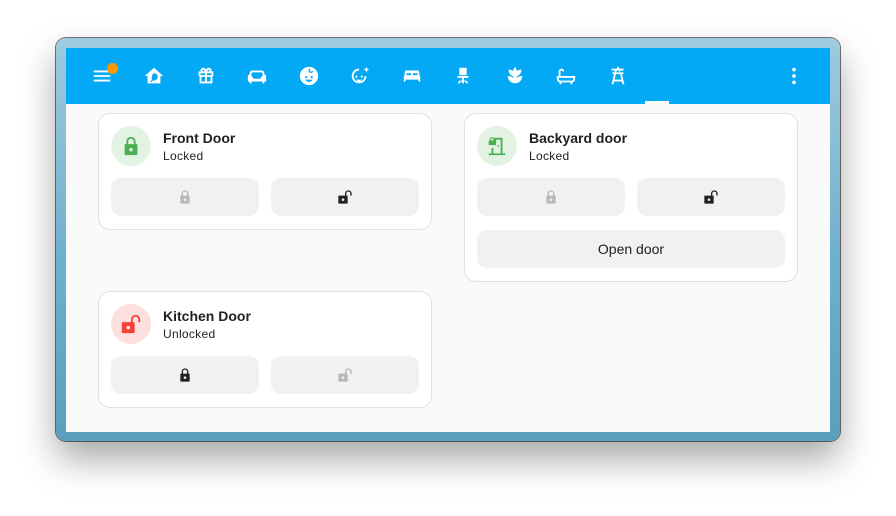  Describe the element at coordinates (412, 76) in the screenshot. I see `bed-icon` at that location.